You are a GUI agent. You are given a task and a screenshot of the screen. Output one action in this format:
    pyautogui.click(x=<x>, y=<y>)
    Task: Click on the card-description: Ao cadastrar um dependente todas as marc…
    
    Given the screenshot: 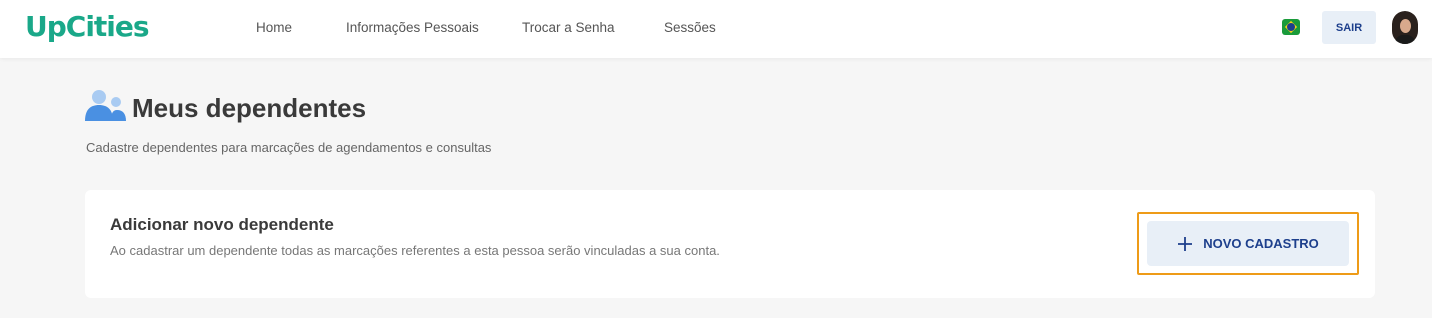 What is the action you would take?
    pyautogui.click(x=415, y=250)
    